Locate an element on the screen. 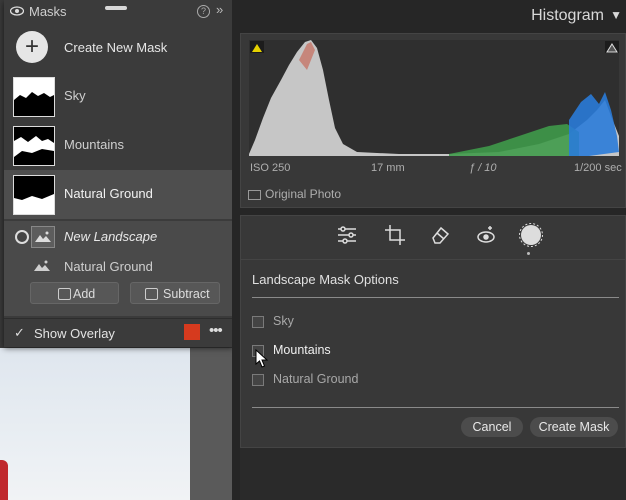 The height and width of the screenshot is (500, 626). eraser-icon is located at coordinates (440, 235).